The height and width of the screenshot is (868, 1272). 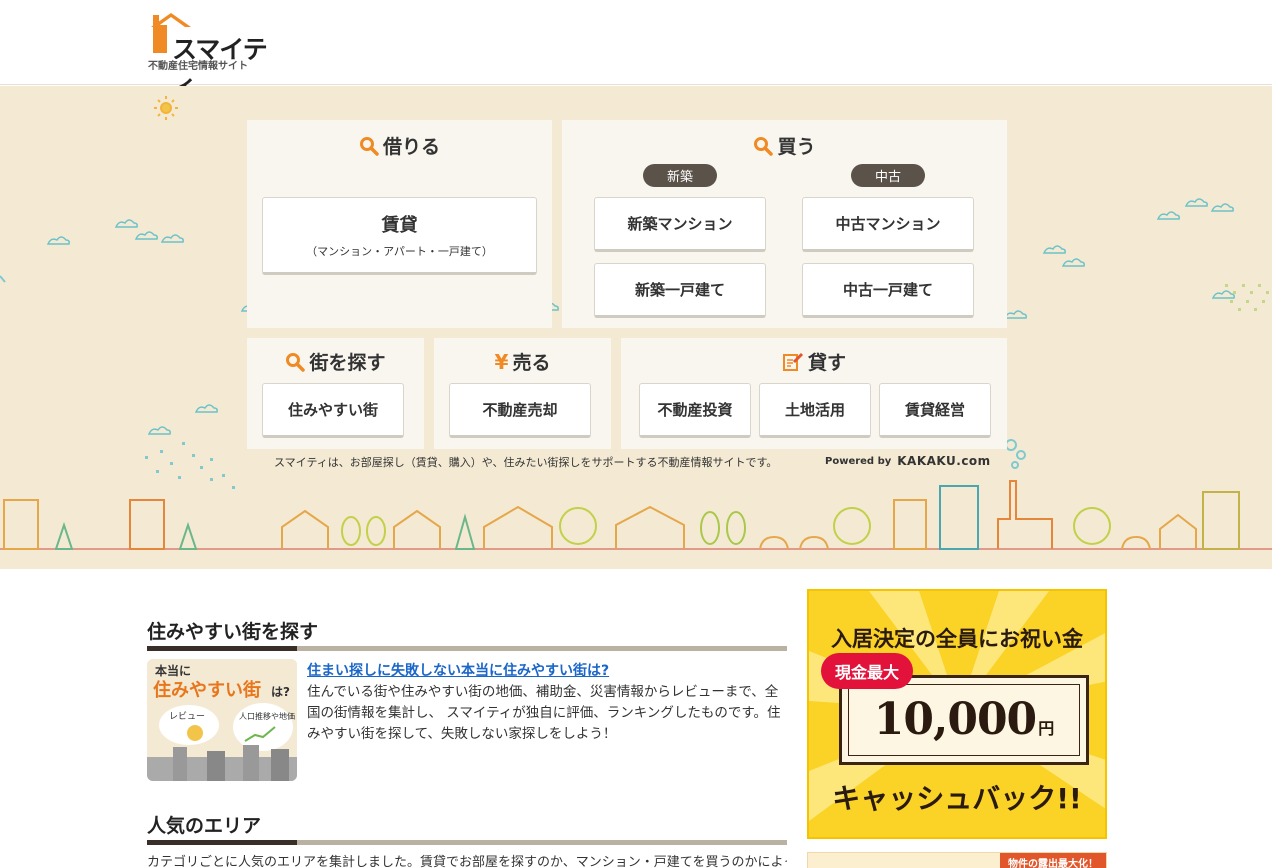 I want to click on thumb-bubble-2: 人口推移や地価, so click(x=267, y=716).